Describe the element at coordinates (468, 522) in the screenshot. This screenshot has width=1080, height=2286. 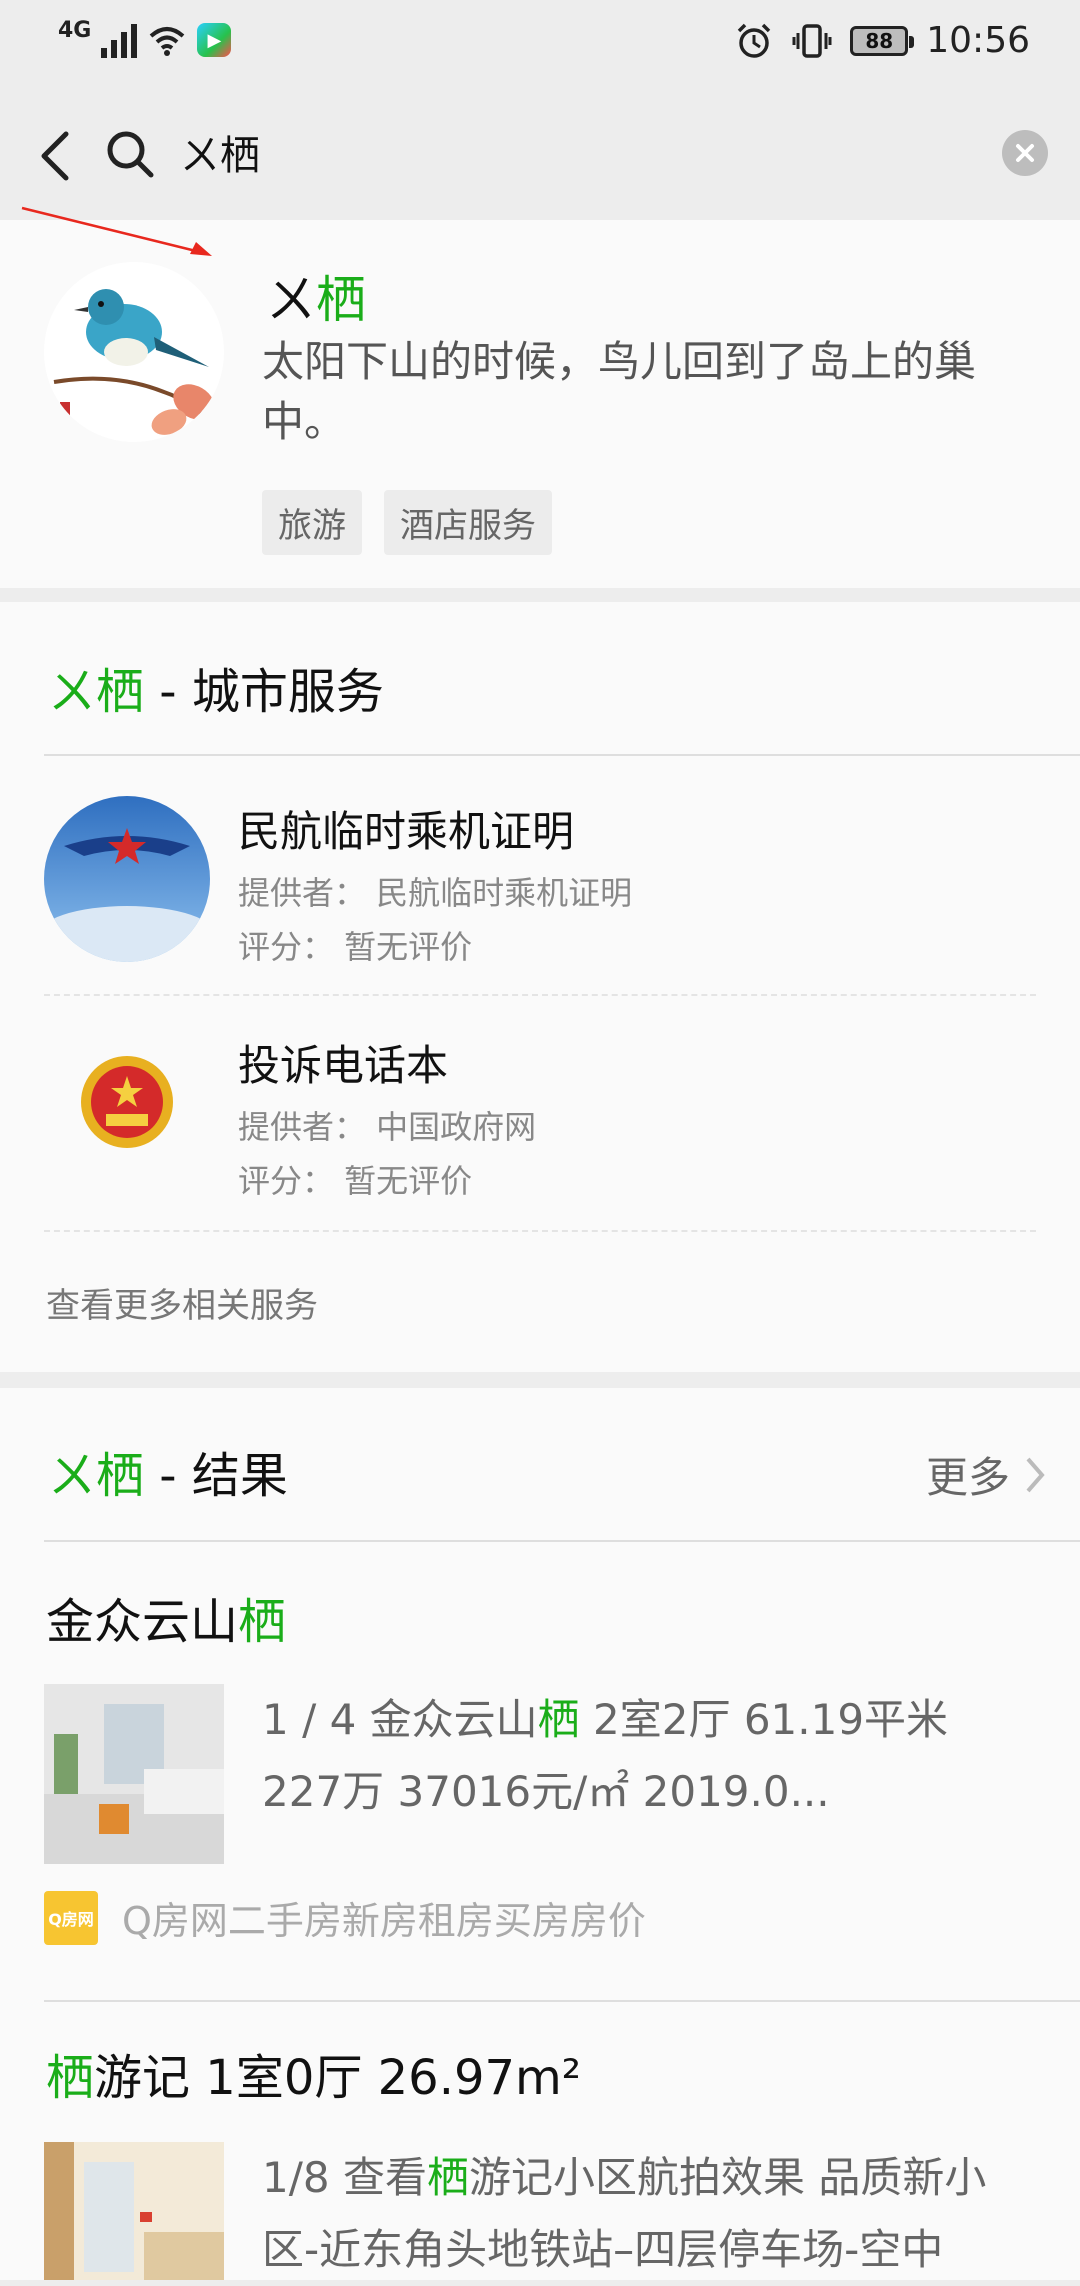
I see `tag-hotel-service: 酒店服务` at that location.